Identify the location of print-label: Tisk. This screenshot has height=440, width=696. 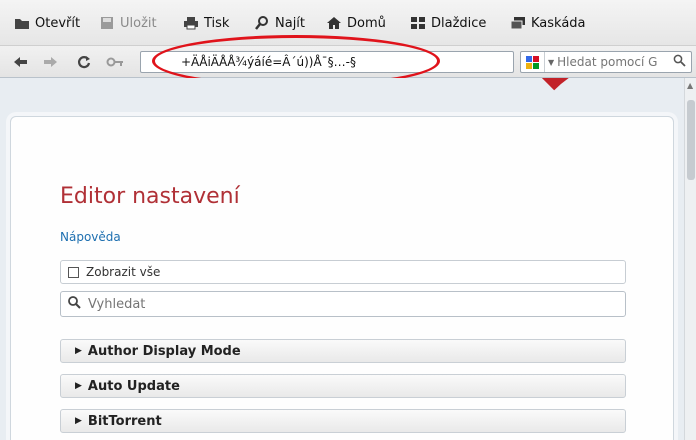
(217, 23).